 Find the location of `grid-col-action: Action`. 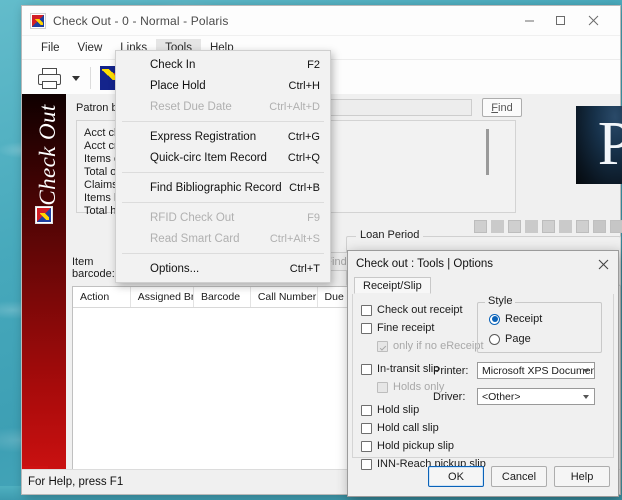

grid-col-action: Action is located at coordinates (102, 297).